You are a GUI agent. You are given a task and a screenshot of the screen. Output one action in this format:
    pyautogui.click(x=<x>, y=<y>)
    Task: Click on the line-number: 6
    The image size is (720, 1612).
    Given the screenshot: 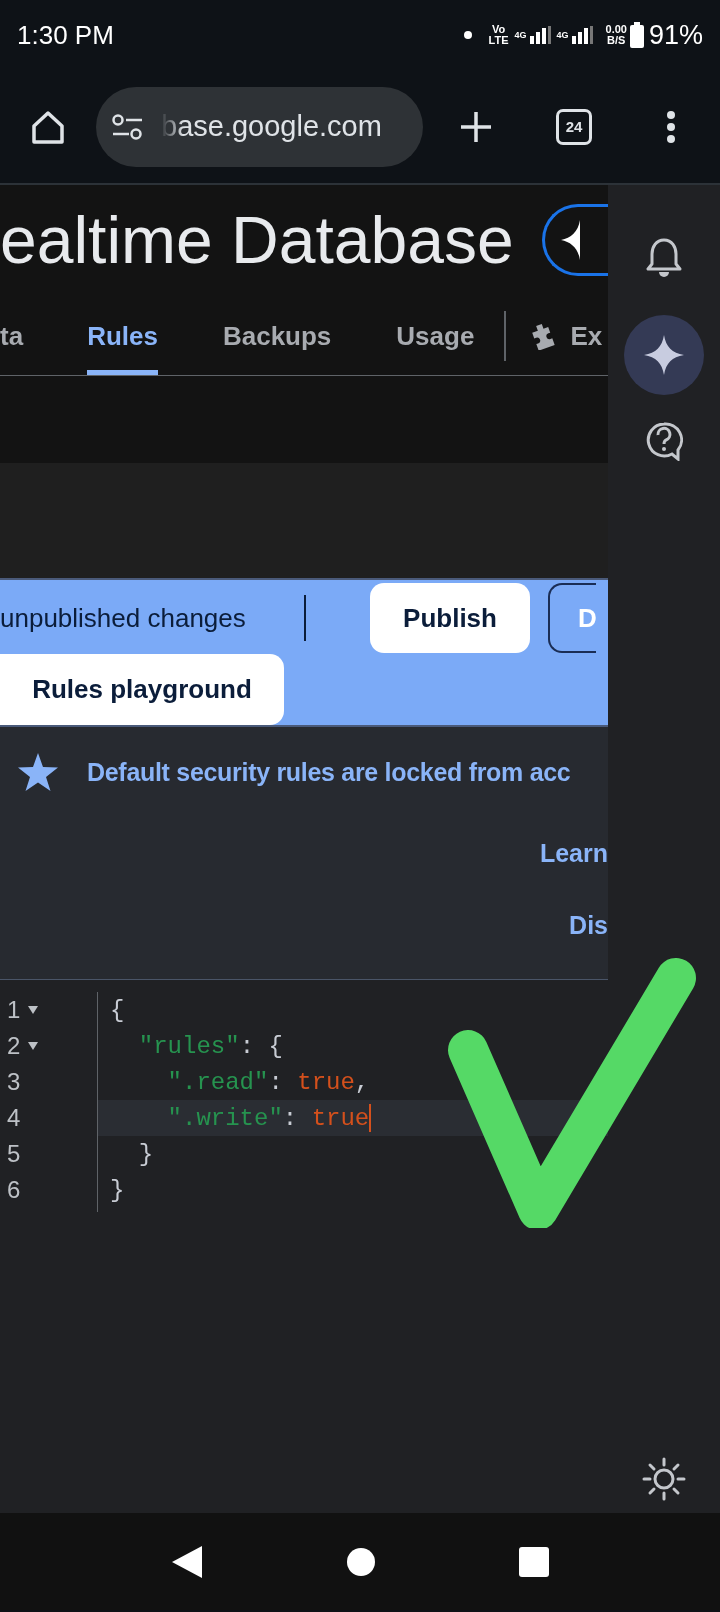 What is the action you would take?
    pyautogui.click(x=14, y=1190)
    